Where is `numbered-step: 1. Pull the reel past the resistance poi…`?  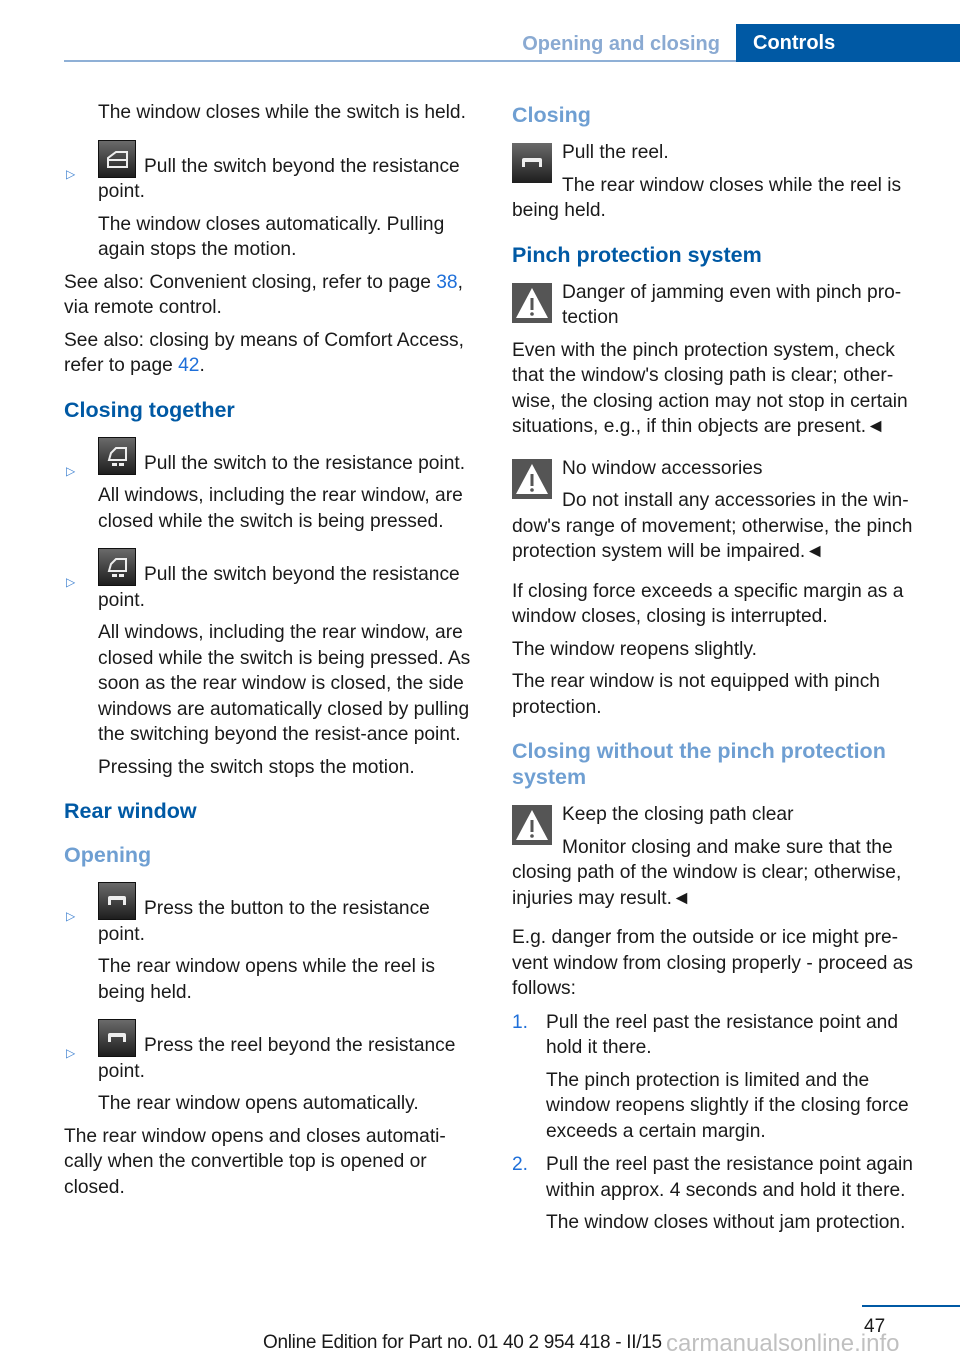
numbered-step: 1. Pull the reel past the resistance poi… is located at coordinates (710, 1076).